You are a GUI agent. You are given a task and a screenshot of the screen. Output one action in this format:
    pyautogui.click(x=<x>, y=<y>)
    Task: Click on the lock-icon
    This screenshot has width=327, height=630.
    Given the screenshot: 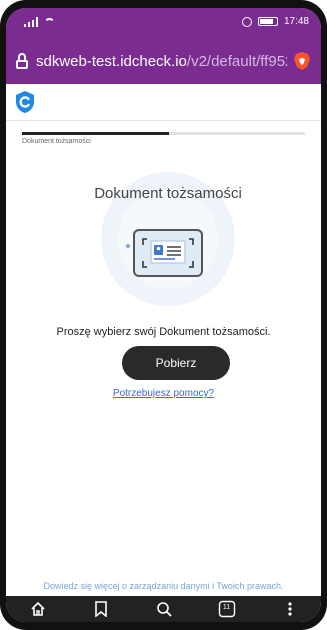 What is the action you would take?
    pyautogui.click(x=22, y=61)
    